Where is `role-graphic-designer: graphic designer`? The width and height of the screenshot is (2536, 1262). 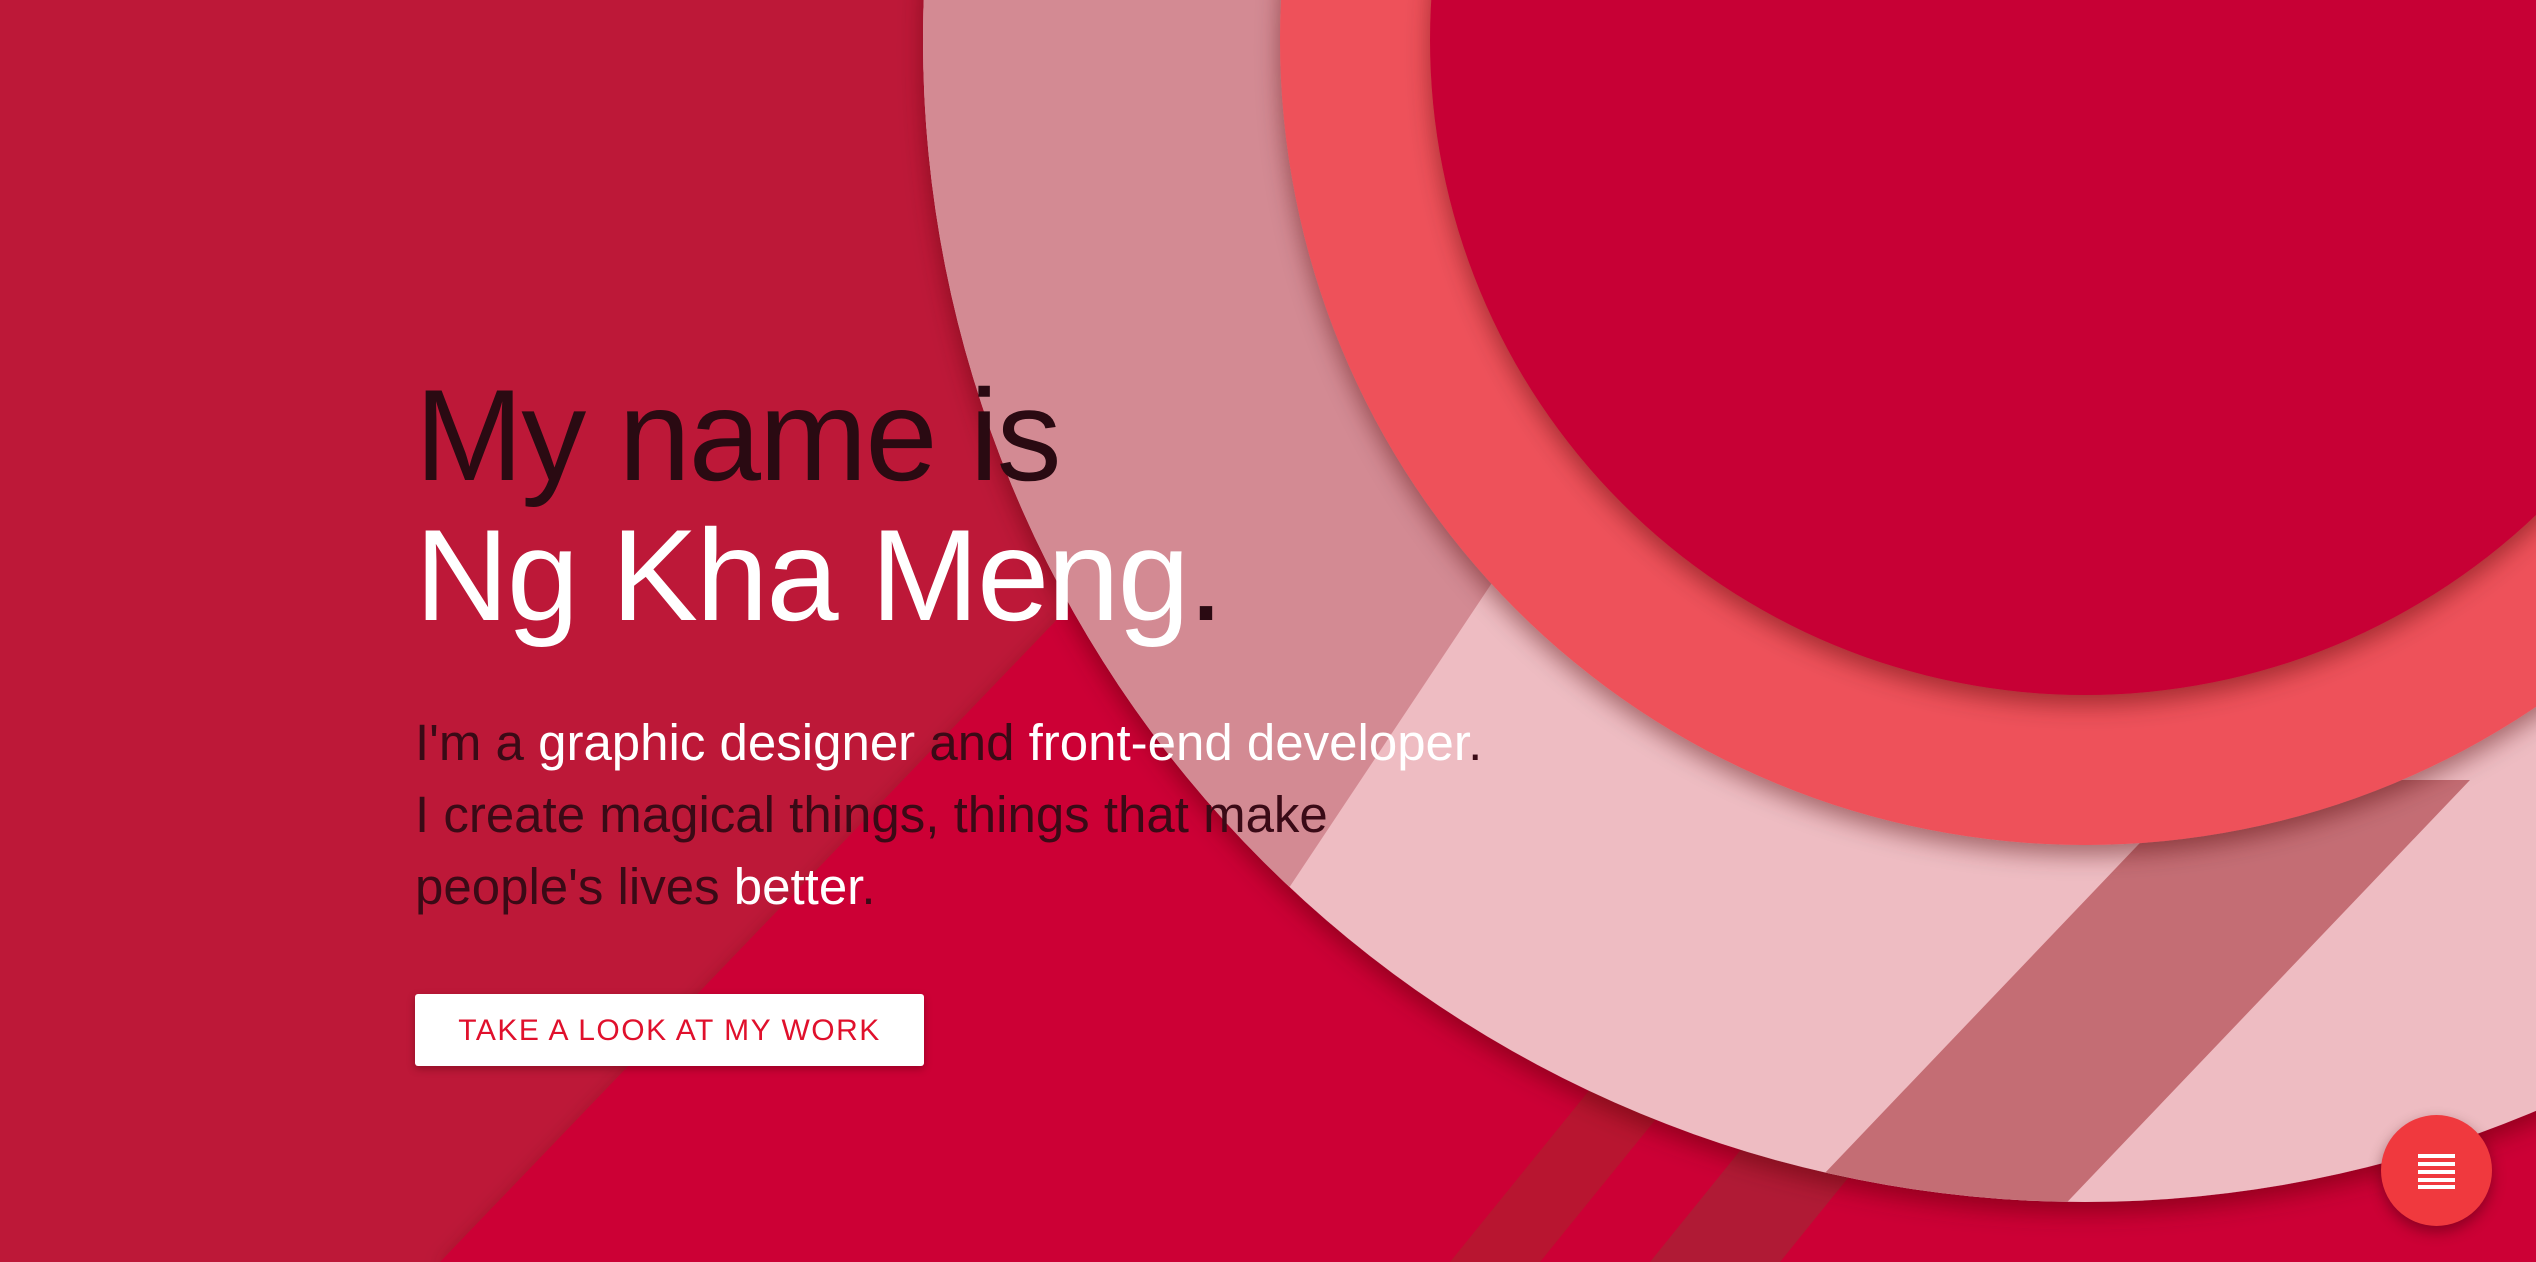 role-graphic-designer: graphic designer is located at coordinates (727, 742).